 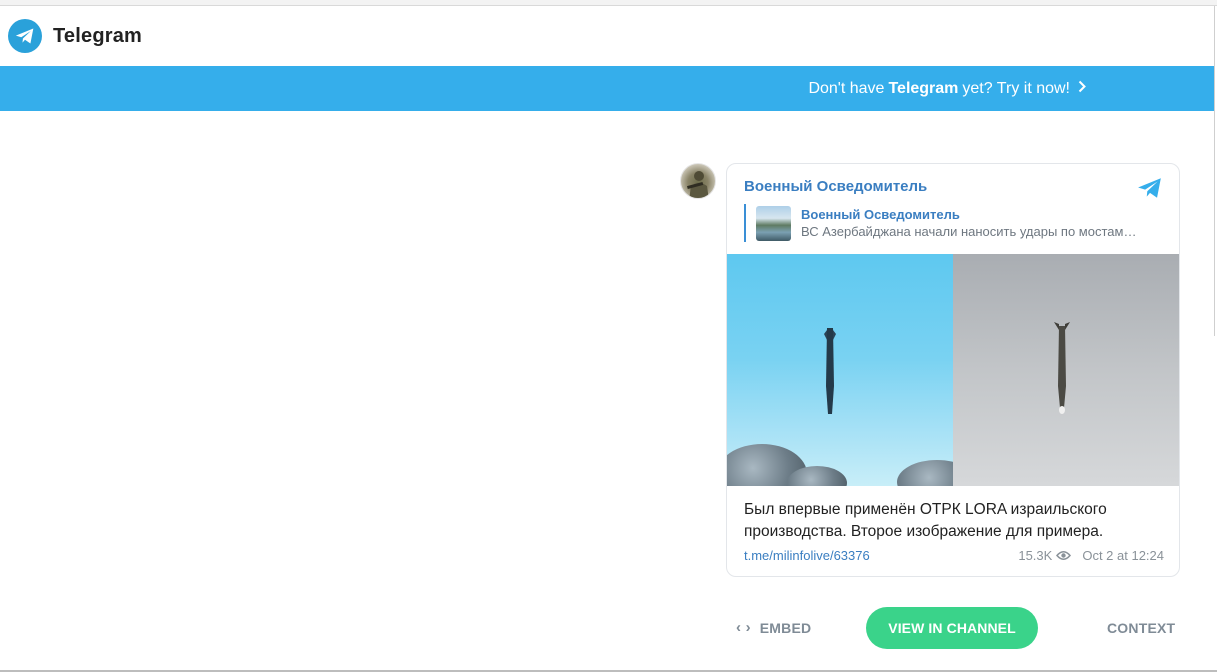 What do you see at coordinates (785, 627) in the screenshot?
I see `embed-label: EMBED` at bounding box center [785, 627].